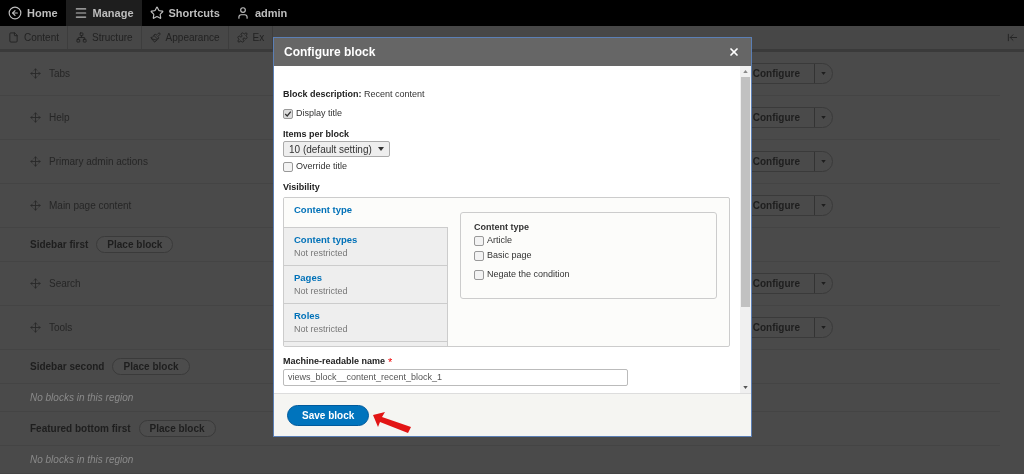 The image size is (1024, 474). What do you see at coordinates (502, 227) in the screenshot?
I see `panel-title: Content type` at bounding box center [502, 227].